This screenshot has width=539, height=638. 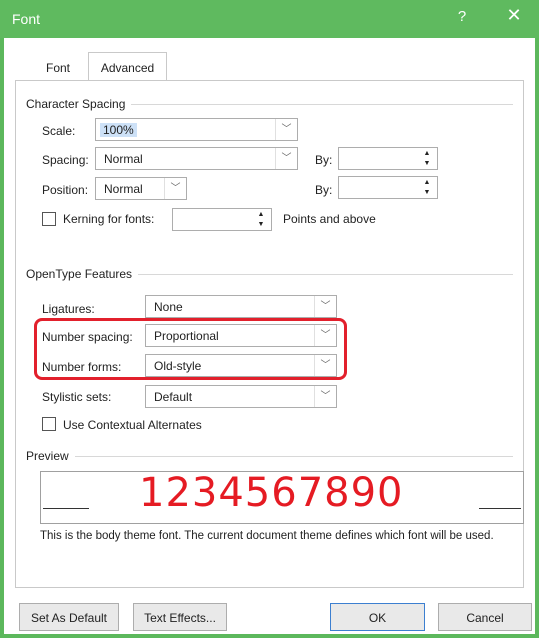 I want to click on tab-font: Font, so click(x=58, y=68).